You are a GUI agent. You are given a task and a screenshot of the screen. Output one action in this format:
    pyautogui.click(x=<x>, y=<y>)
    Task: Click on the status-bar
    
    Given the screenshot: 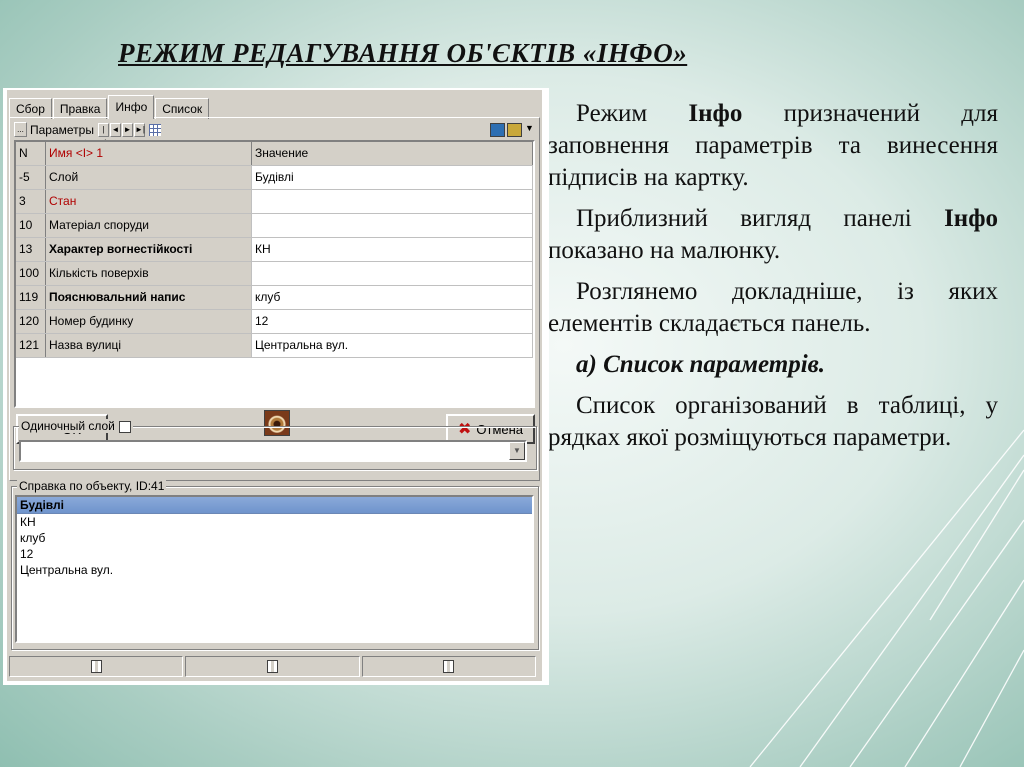 What is the action you would take?
    pyautogui.click(x=273, y=666)
    